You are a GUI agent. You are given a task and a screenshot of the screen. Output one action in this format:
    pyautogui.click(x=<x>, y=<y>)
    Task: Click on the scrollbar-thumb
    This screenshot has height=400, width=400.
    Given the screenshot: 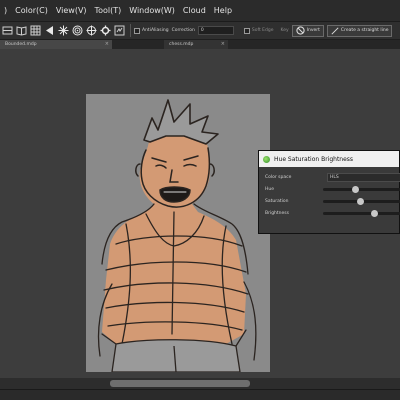 What is the action you would take?
    pyautogui.click(x=180, y=383)
    